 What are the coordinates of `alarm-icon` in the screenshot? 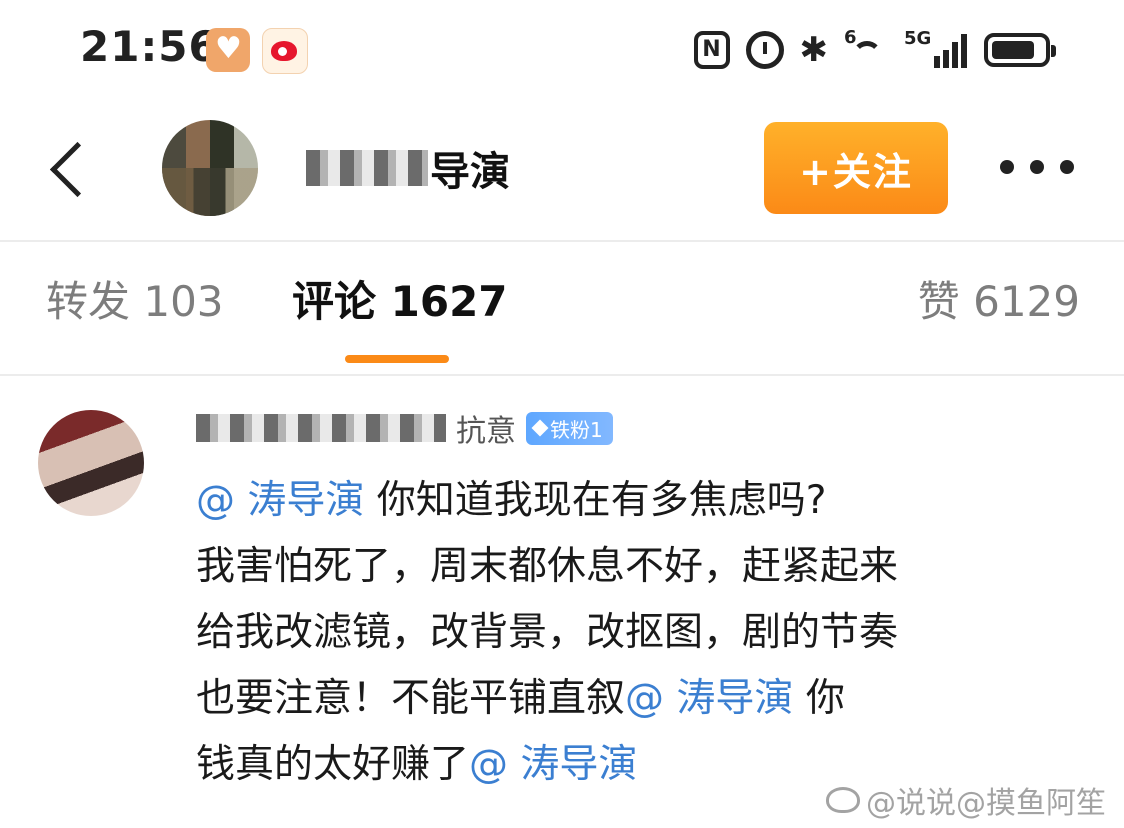 It's located at (764, 50).